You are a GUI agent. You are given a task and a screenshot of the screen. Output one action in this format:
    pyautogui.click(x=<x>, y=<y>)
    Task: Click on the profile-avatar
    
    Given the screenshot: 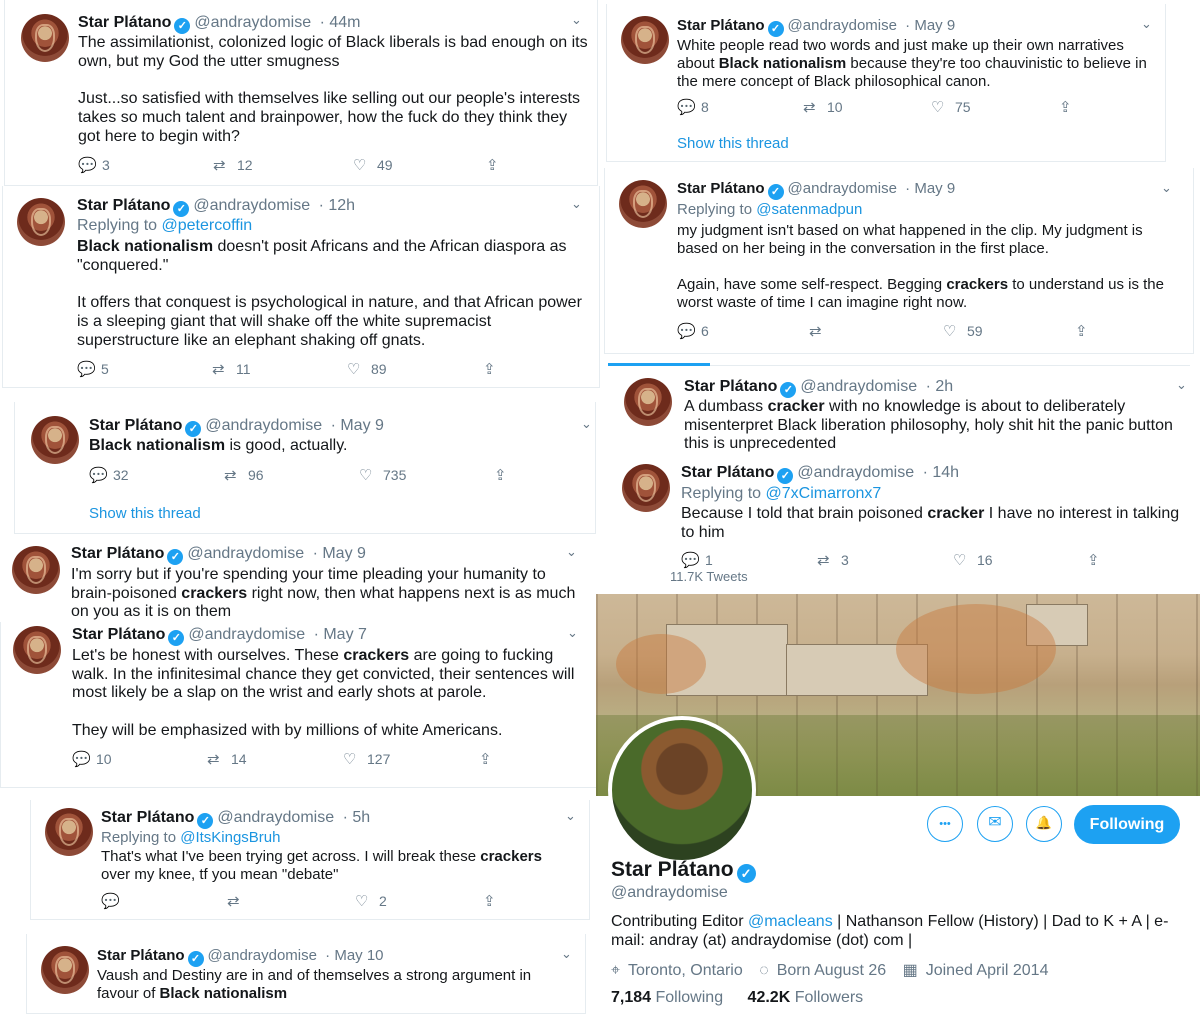 What is the action you would take?
    pyautogui.click(x=682, y=790)
    